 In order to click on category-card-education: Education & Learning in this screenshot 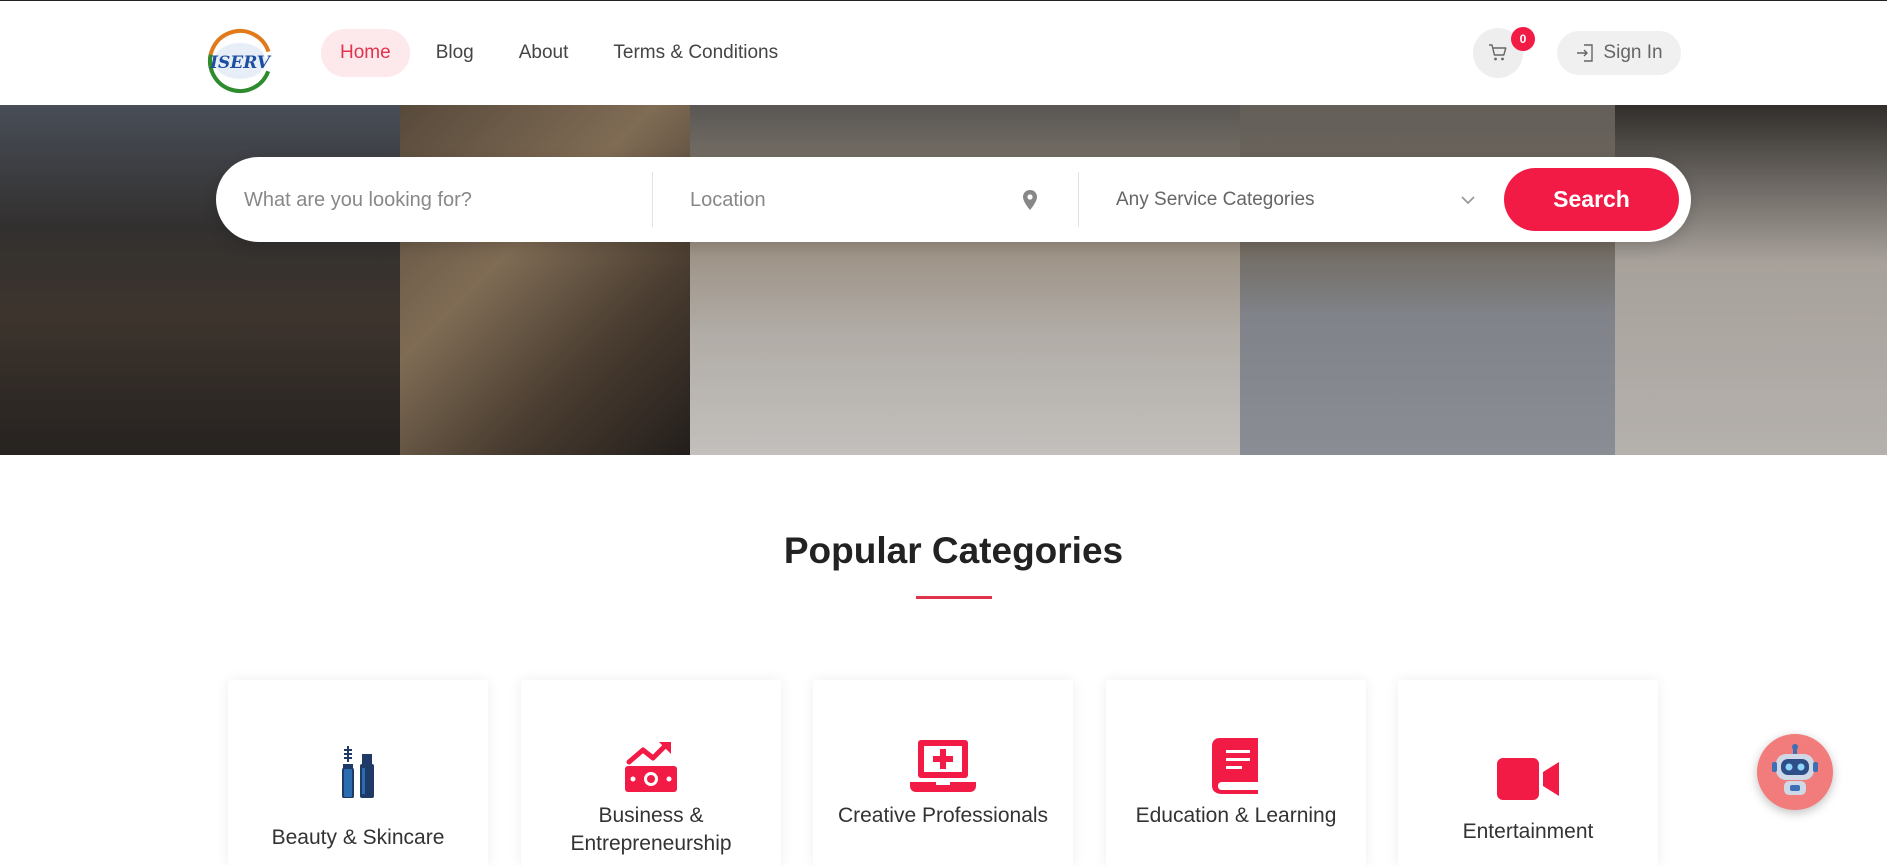, I will do `click(1236, 773)`.